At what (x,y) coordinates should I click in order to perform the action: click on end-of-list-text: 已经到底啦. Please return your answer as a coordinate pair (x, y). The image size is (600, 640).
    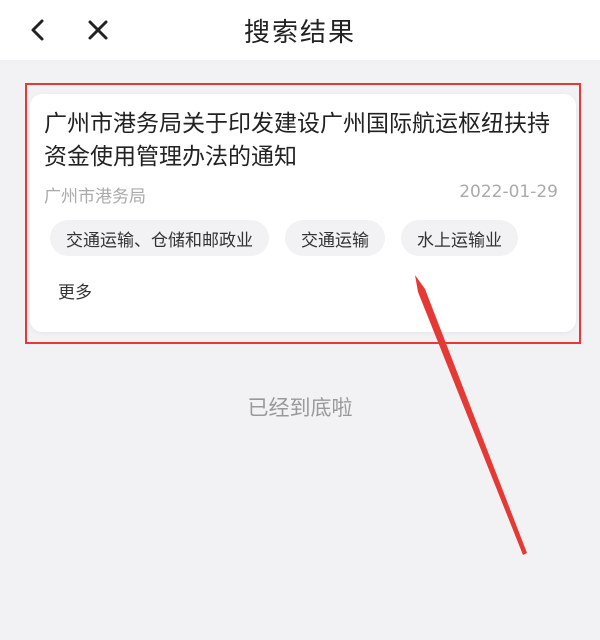
    Looking at the image, I should click on (300, 408).